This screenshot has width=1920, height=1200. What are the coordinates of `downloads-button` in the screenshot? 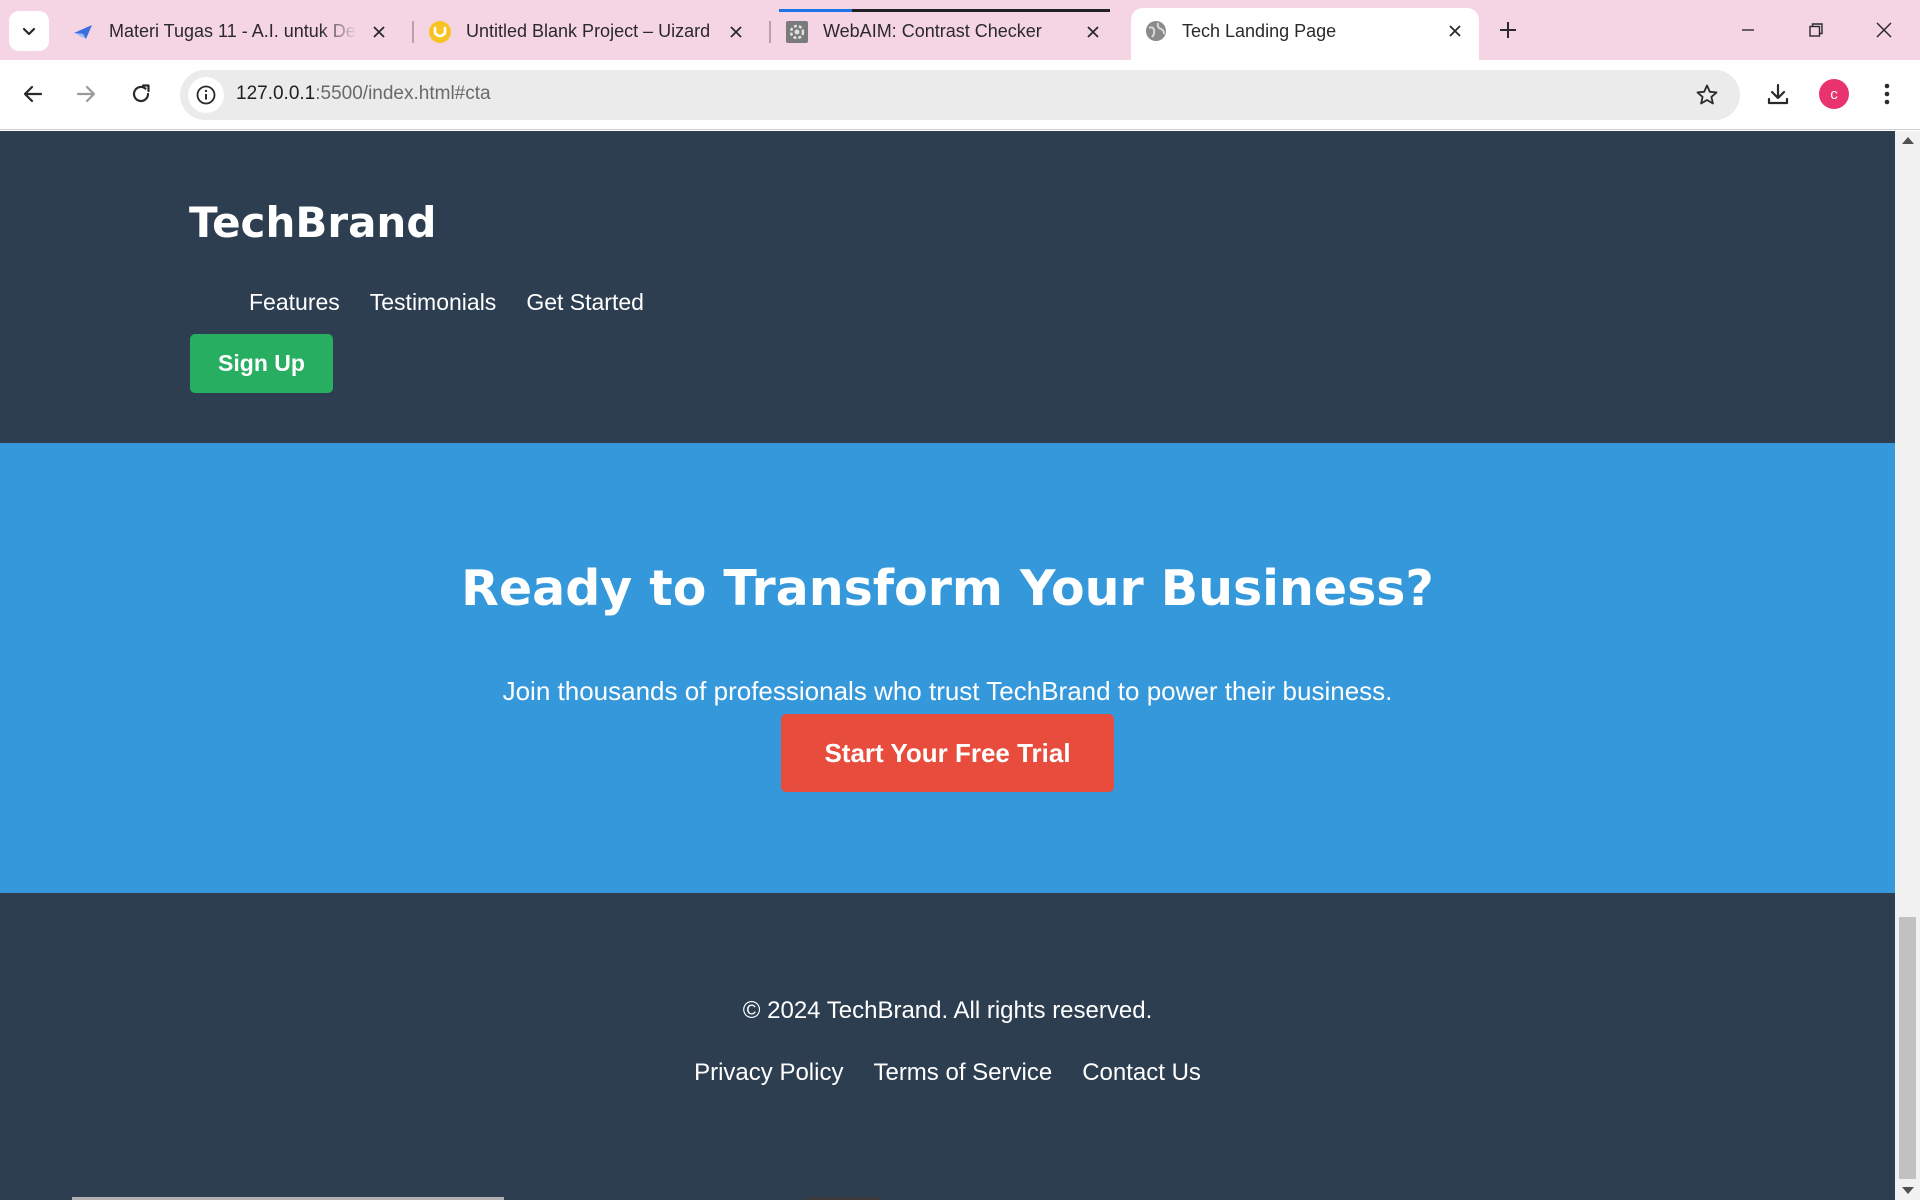 It's located at (1778, 94).